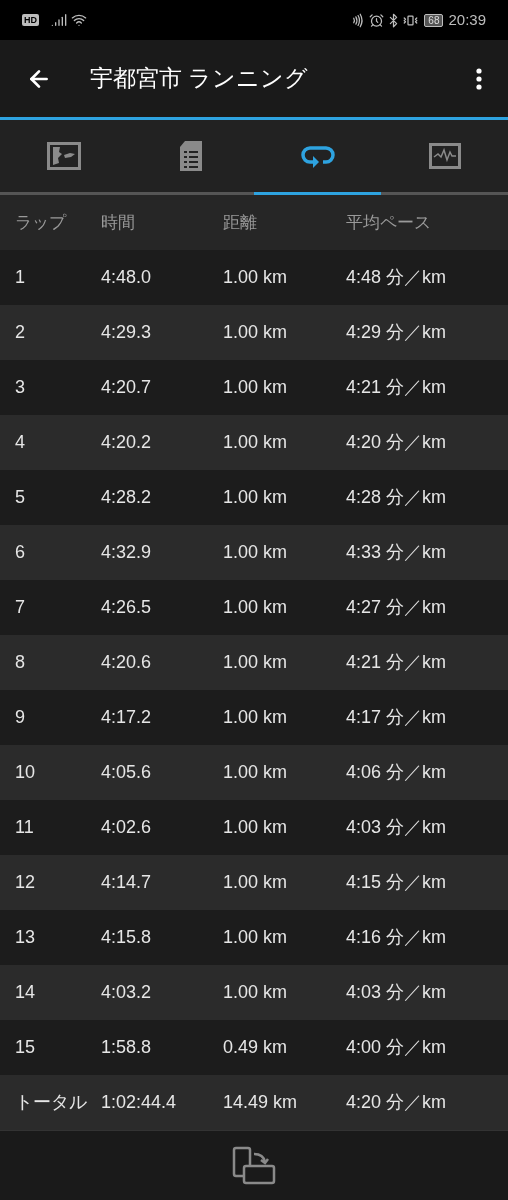  I want to click on document-list-icon, so click(190, 156).